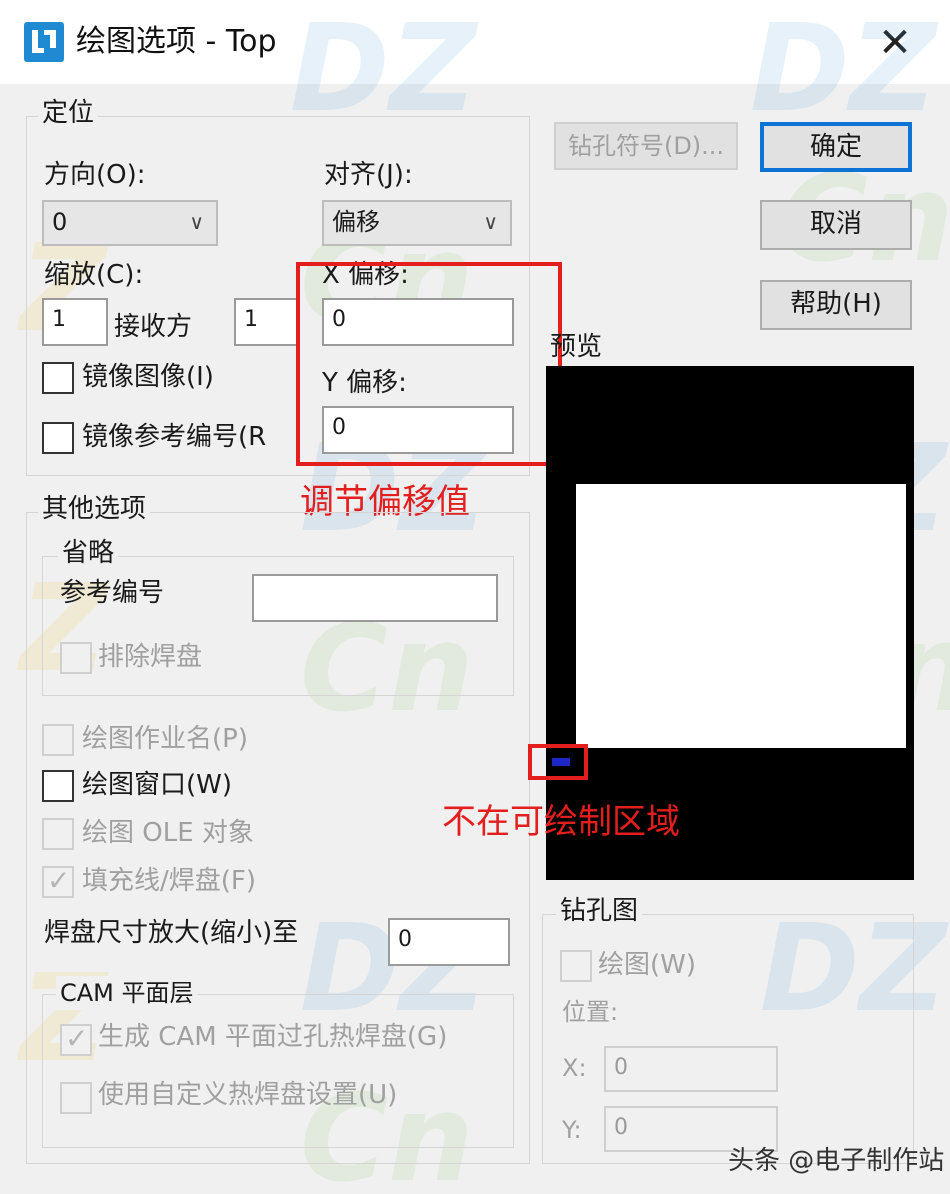 The width and height of the screenshot is (950, 1194). Describe the element at coordinates (572, 1130) in the screenshot. I see `drill-y-label: Y:` at that location.